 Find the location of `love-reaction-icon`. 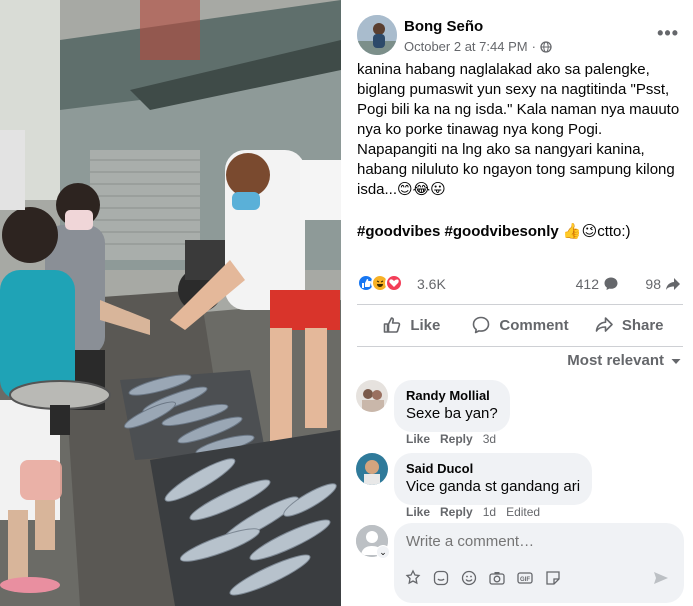

love-reaction-icon is located at coordinates (394, 283).